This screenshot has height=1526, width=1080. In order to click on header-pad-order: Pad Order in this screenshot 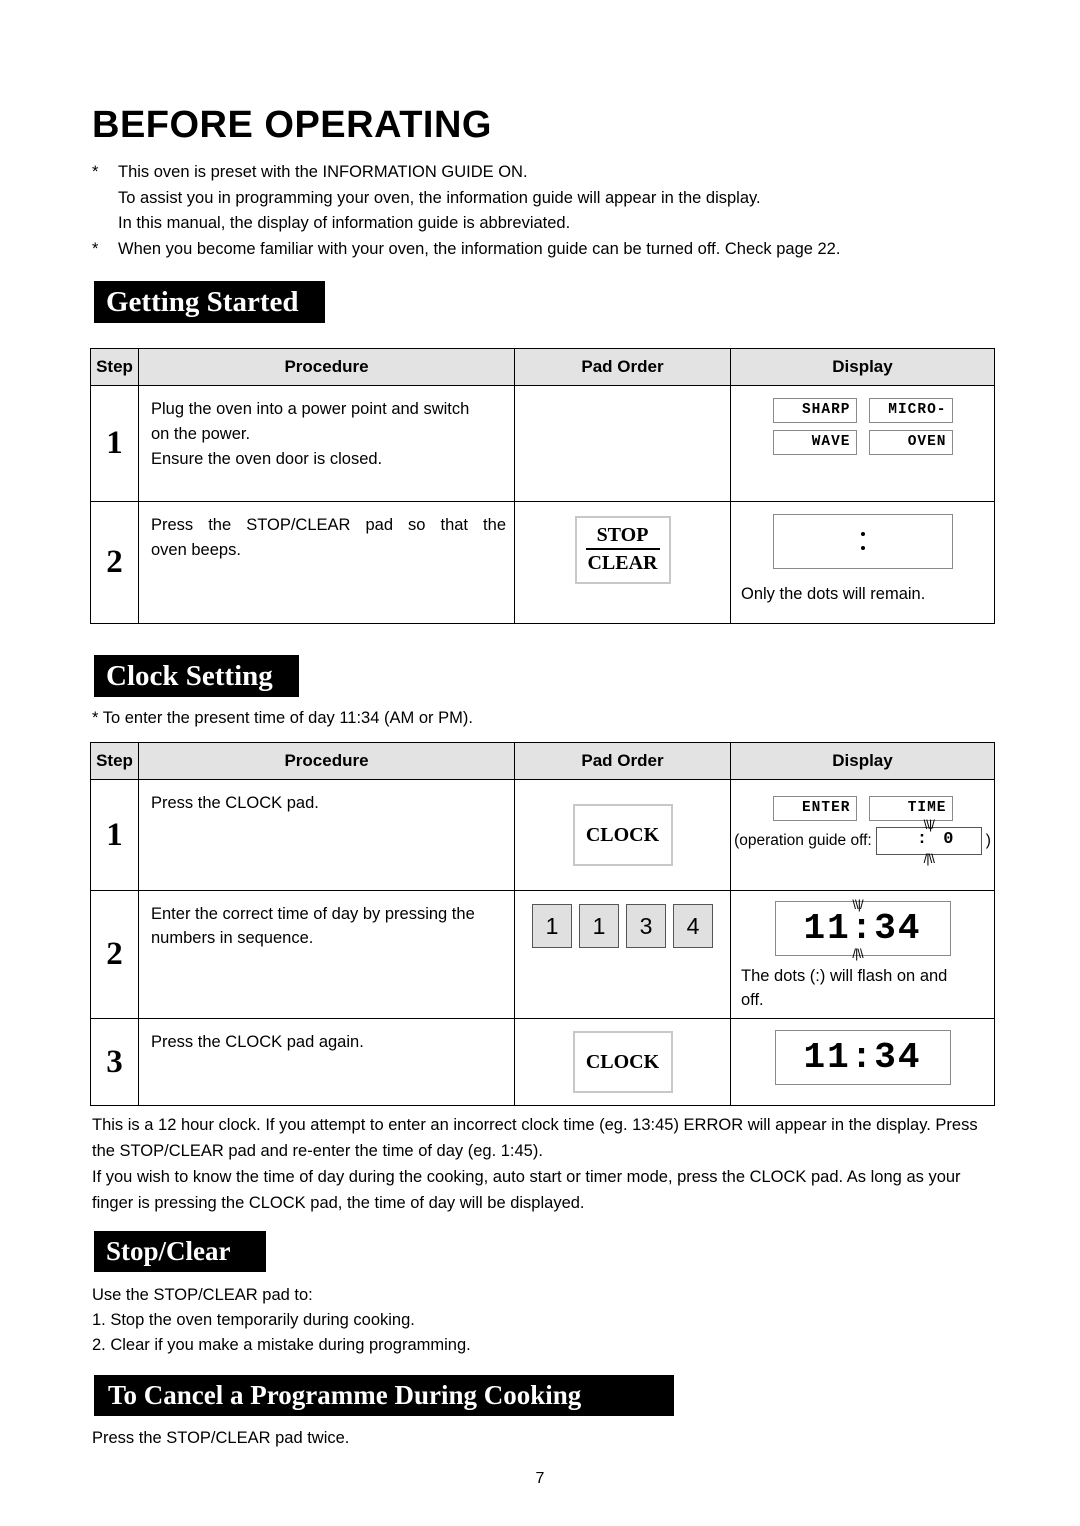, I will do `click(622, 761)`.